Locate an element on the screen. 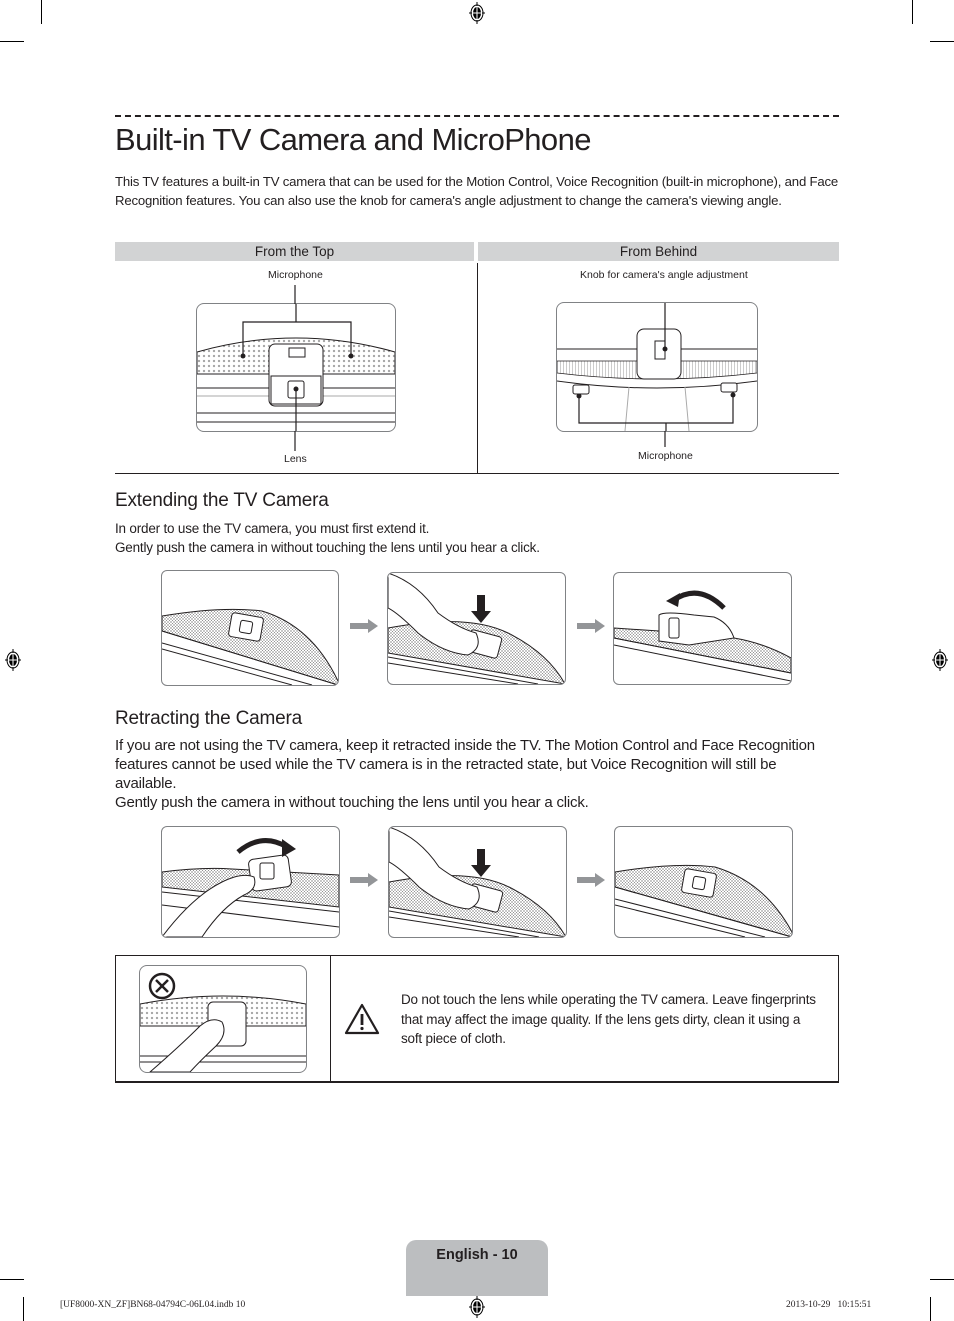 The width and height of the screenshot is (954, 1321). print-timestamp: 2013-10-29 10:15:51 is located at coordinates (829, 1305).